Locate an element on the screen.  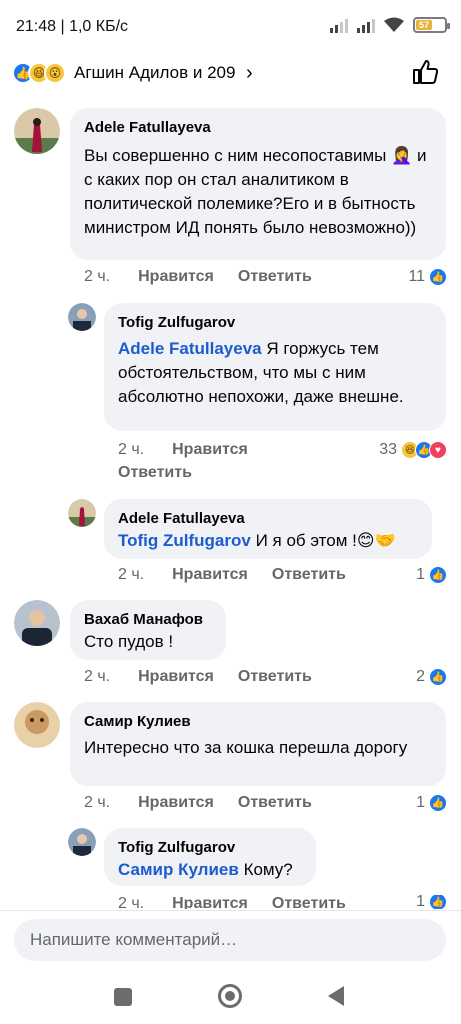
chevron-right-icon: › is located at coordinates (249, 73).